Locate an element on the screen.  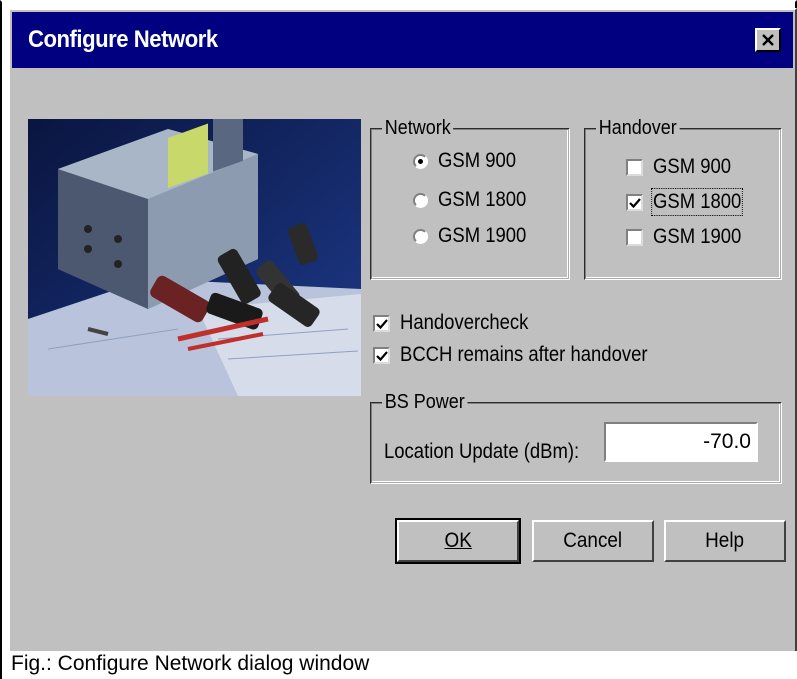
handover-legend: Handover is located at coordinates (638, 128).